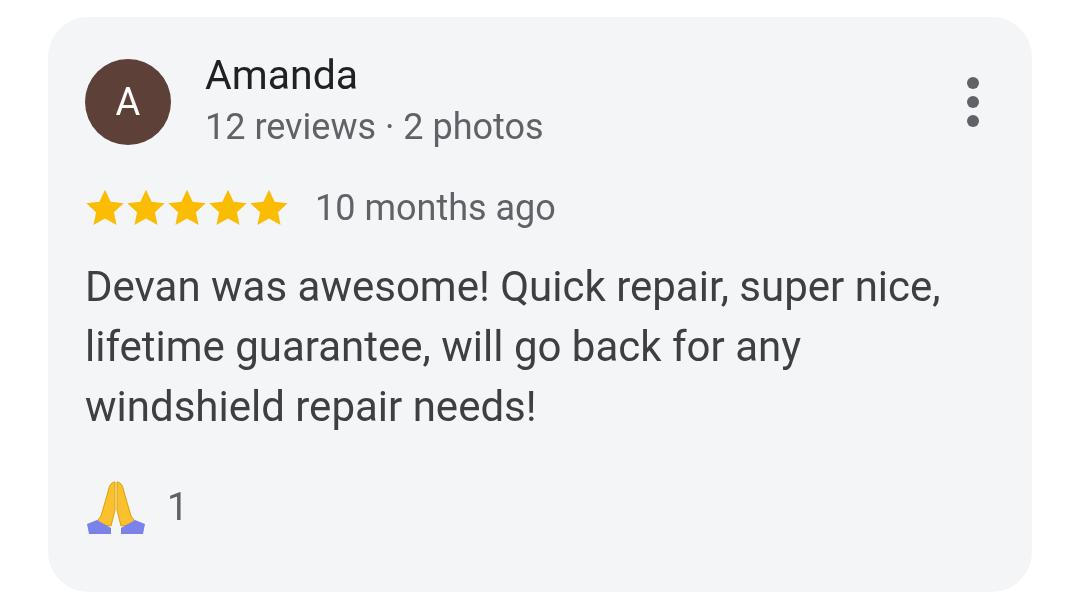 This screenshot has height=616, width=1080. I want to click on more-options-icon, so click(973, 102).